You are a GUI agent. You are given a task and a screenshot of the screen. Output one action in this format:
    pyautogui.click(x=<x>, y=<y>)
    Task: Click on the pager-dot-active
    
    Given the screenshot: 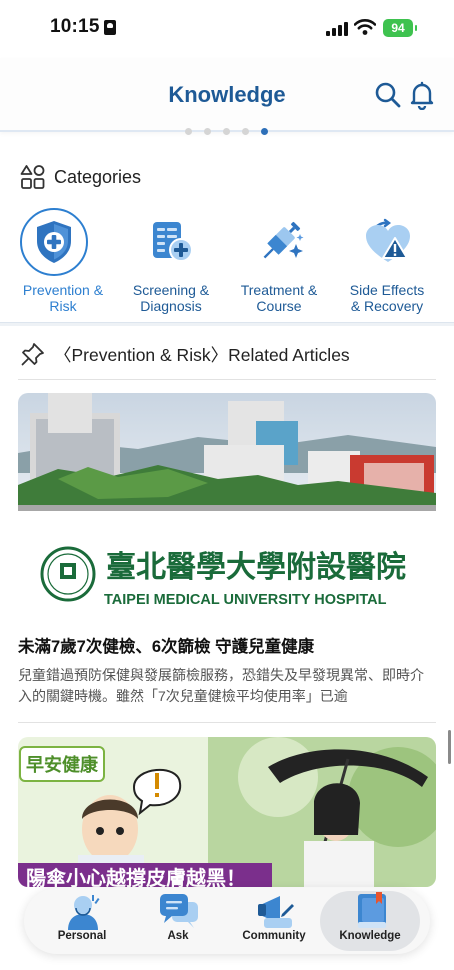 What is the action you would take?
    pyautogui.click(x=264, y=131)
    